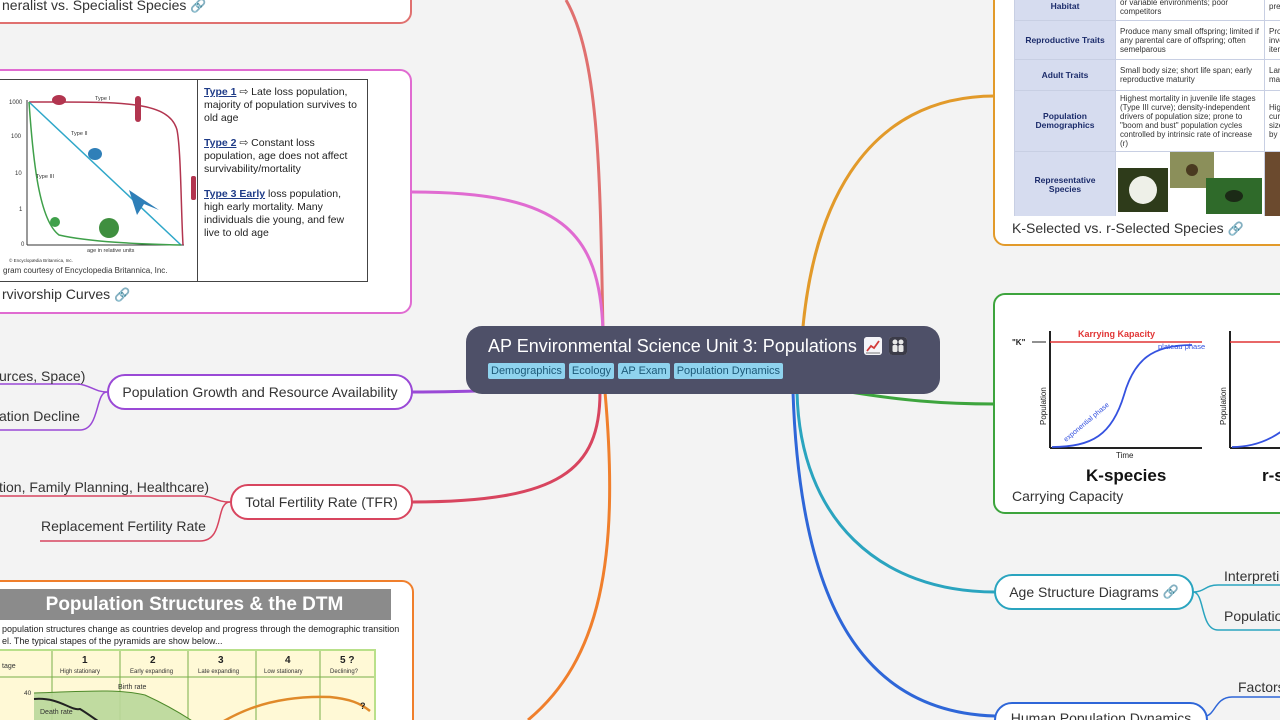  Describe the element at coordinates (895, 492) in the screenshot. I see `connector-age` at that location.